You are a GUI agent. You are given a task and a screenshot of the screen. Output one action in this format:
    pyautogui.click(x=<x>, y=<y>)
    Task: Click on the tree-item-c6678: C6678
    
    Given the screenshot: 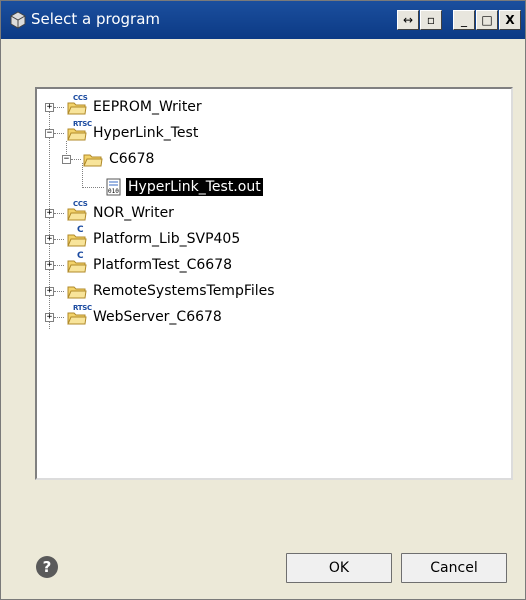 What is the action you would take?
    pyautogui.click(x=119, y=159)
    